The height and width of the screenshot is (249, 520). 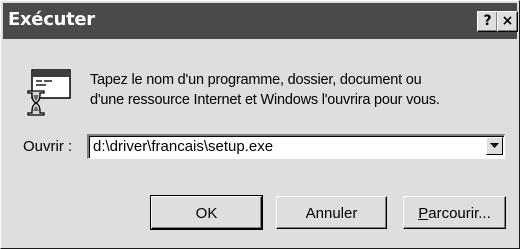 I want to click on run-program-icon, so click(x=49, y=92).